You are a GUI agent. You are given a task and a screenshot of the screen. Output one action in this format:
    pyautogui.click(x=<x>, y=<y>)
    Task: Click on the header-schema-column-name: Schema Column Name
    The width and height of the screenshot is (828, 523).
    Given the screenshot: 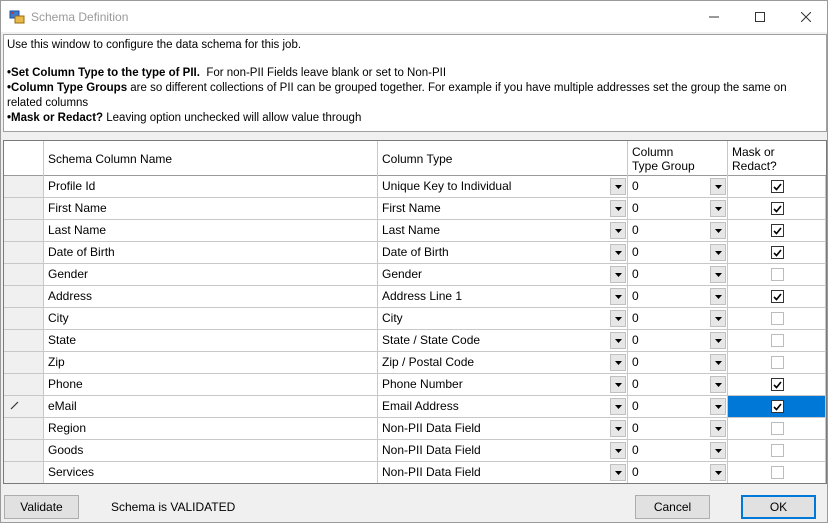 What is the action you would take?
    pyautogui.click(x=211, y=158)
    